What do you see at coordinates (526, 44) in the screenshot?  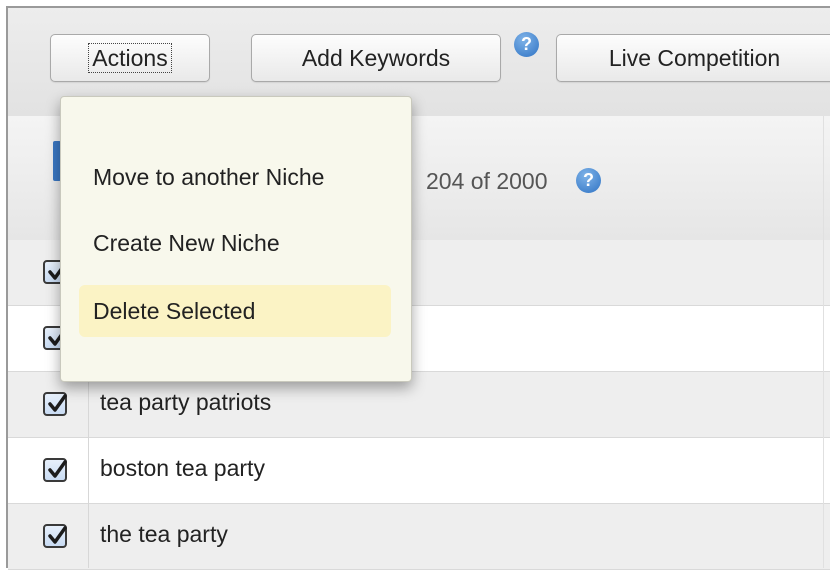 I see `help-icon: ?` at bounding box center [526, 44].